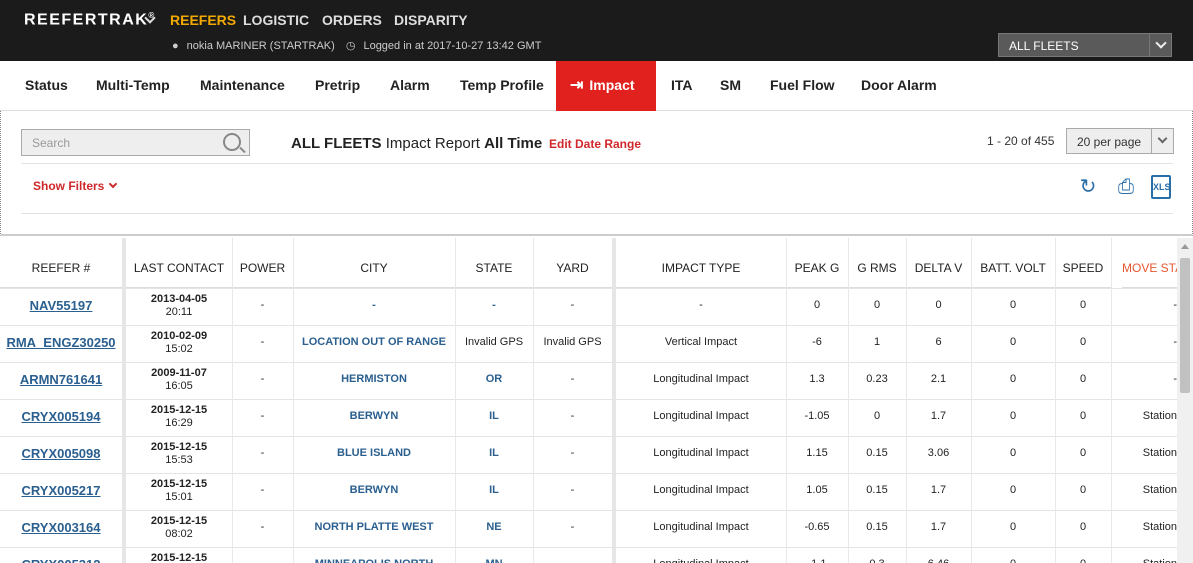 This screenshot has height=563, width=1193. What do you see at coordinates (374, 342) in the screenshot?
I see `city-cell: LOCATION OUT OF RANGE` at bounding box center [374, 342].